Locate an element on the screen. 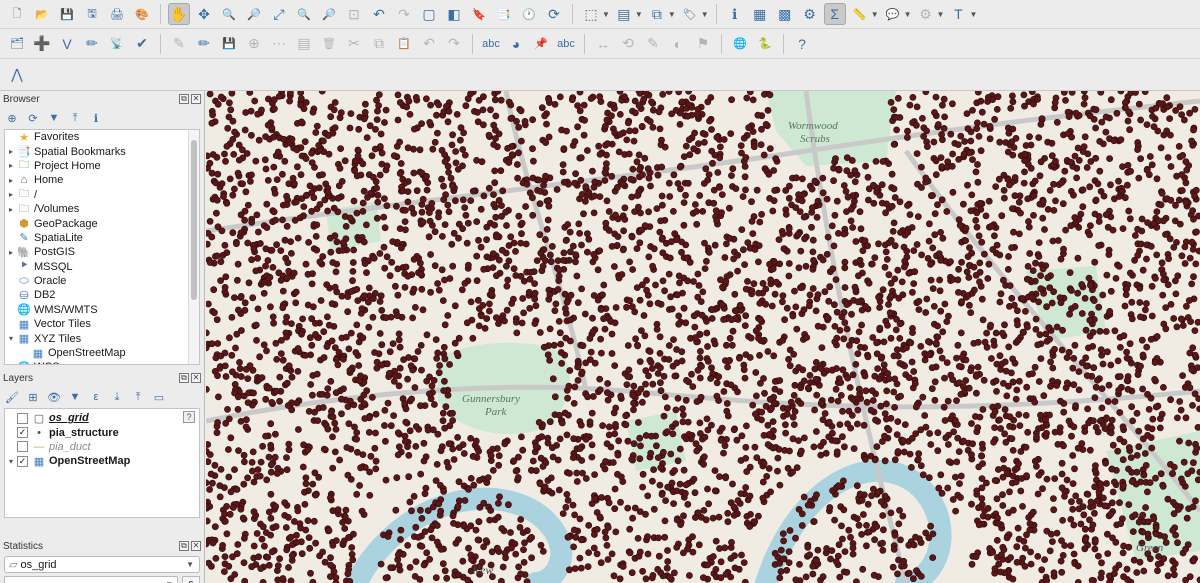 The width and height of the screenshot is (1200, 583). redo-icon: ↷ is located at coordinates (454, 44).